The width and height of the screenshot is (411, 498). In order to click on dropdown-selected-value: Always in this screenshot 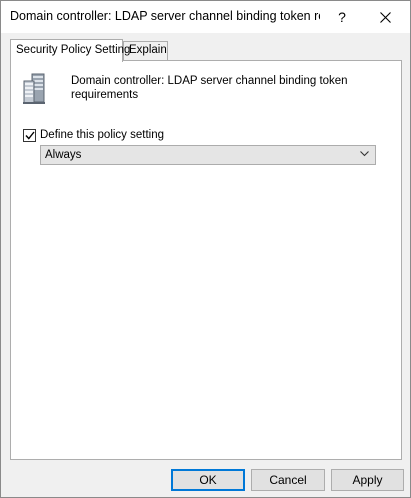, I will do `click(63, 155)`.